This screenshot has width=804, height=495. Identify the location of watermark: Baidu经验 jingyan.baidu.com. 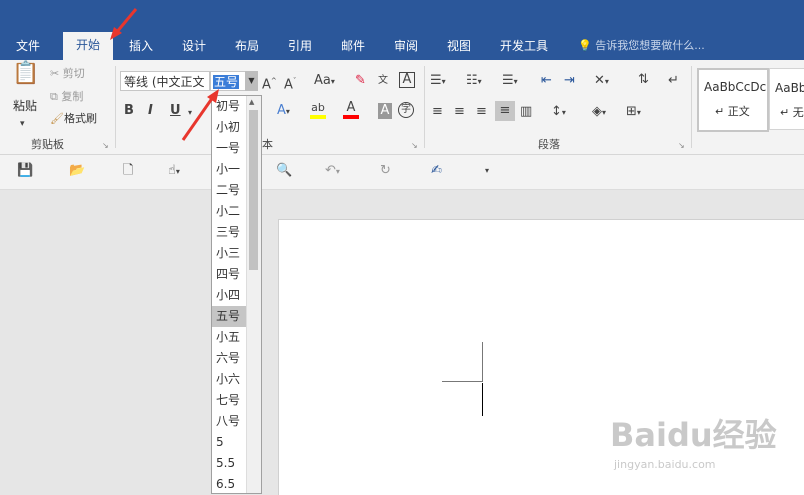
(695, 450).